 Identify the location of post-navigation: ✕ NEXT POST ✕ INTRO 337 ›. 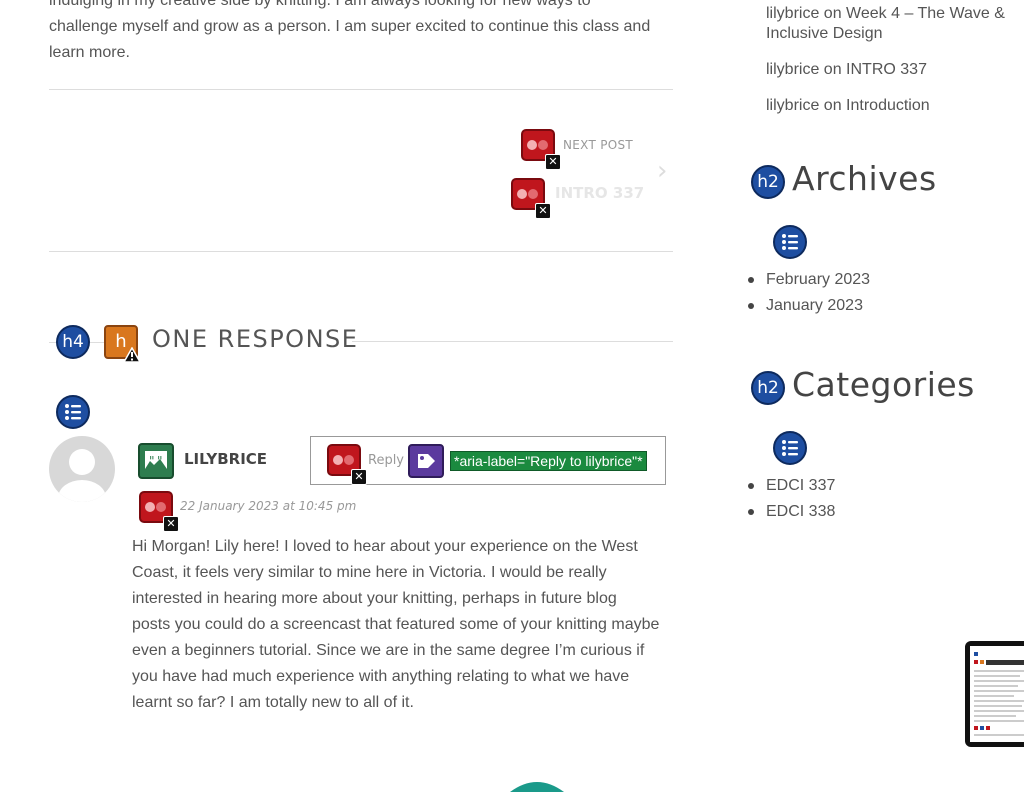
(592, 172).